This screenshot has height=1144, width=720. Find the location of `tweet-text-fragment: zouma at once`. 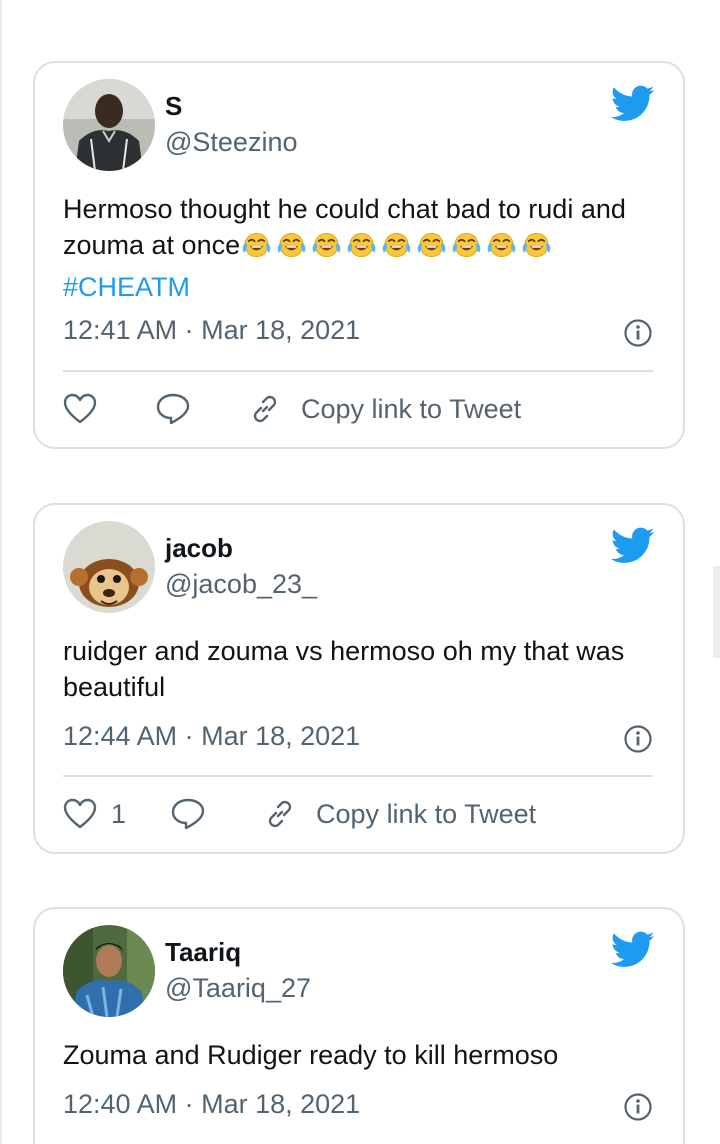

tweet-text-fragment: zouma at once is located at coordinates (152, 245).